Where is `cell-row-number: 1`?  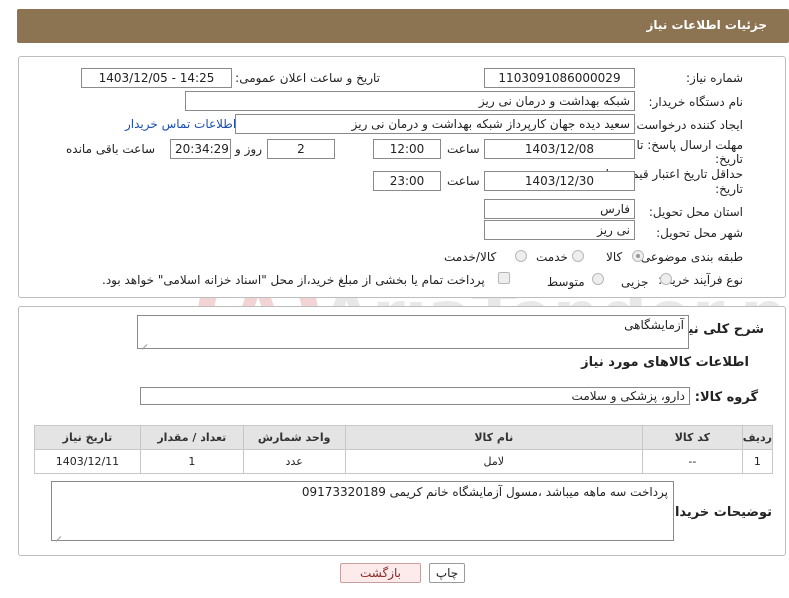
cell-row-number: 1 is located at coordinates (757, 461).